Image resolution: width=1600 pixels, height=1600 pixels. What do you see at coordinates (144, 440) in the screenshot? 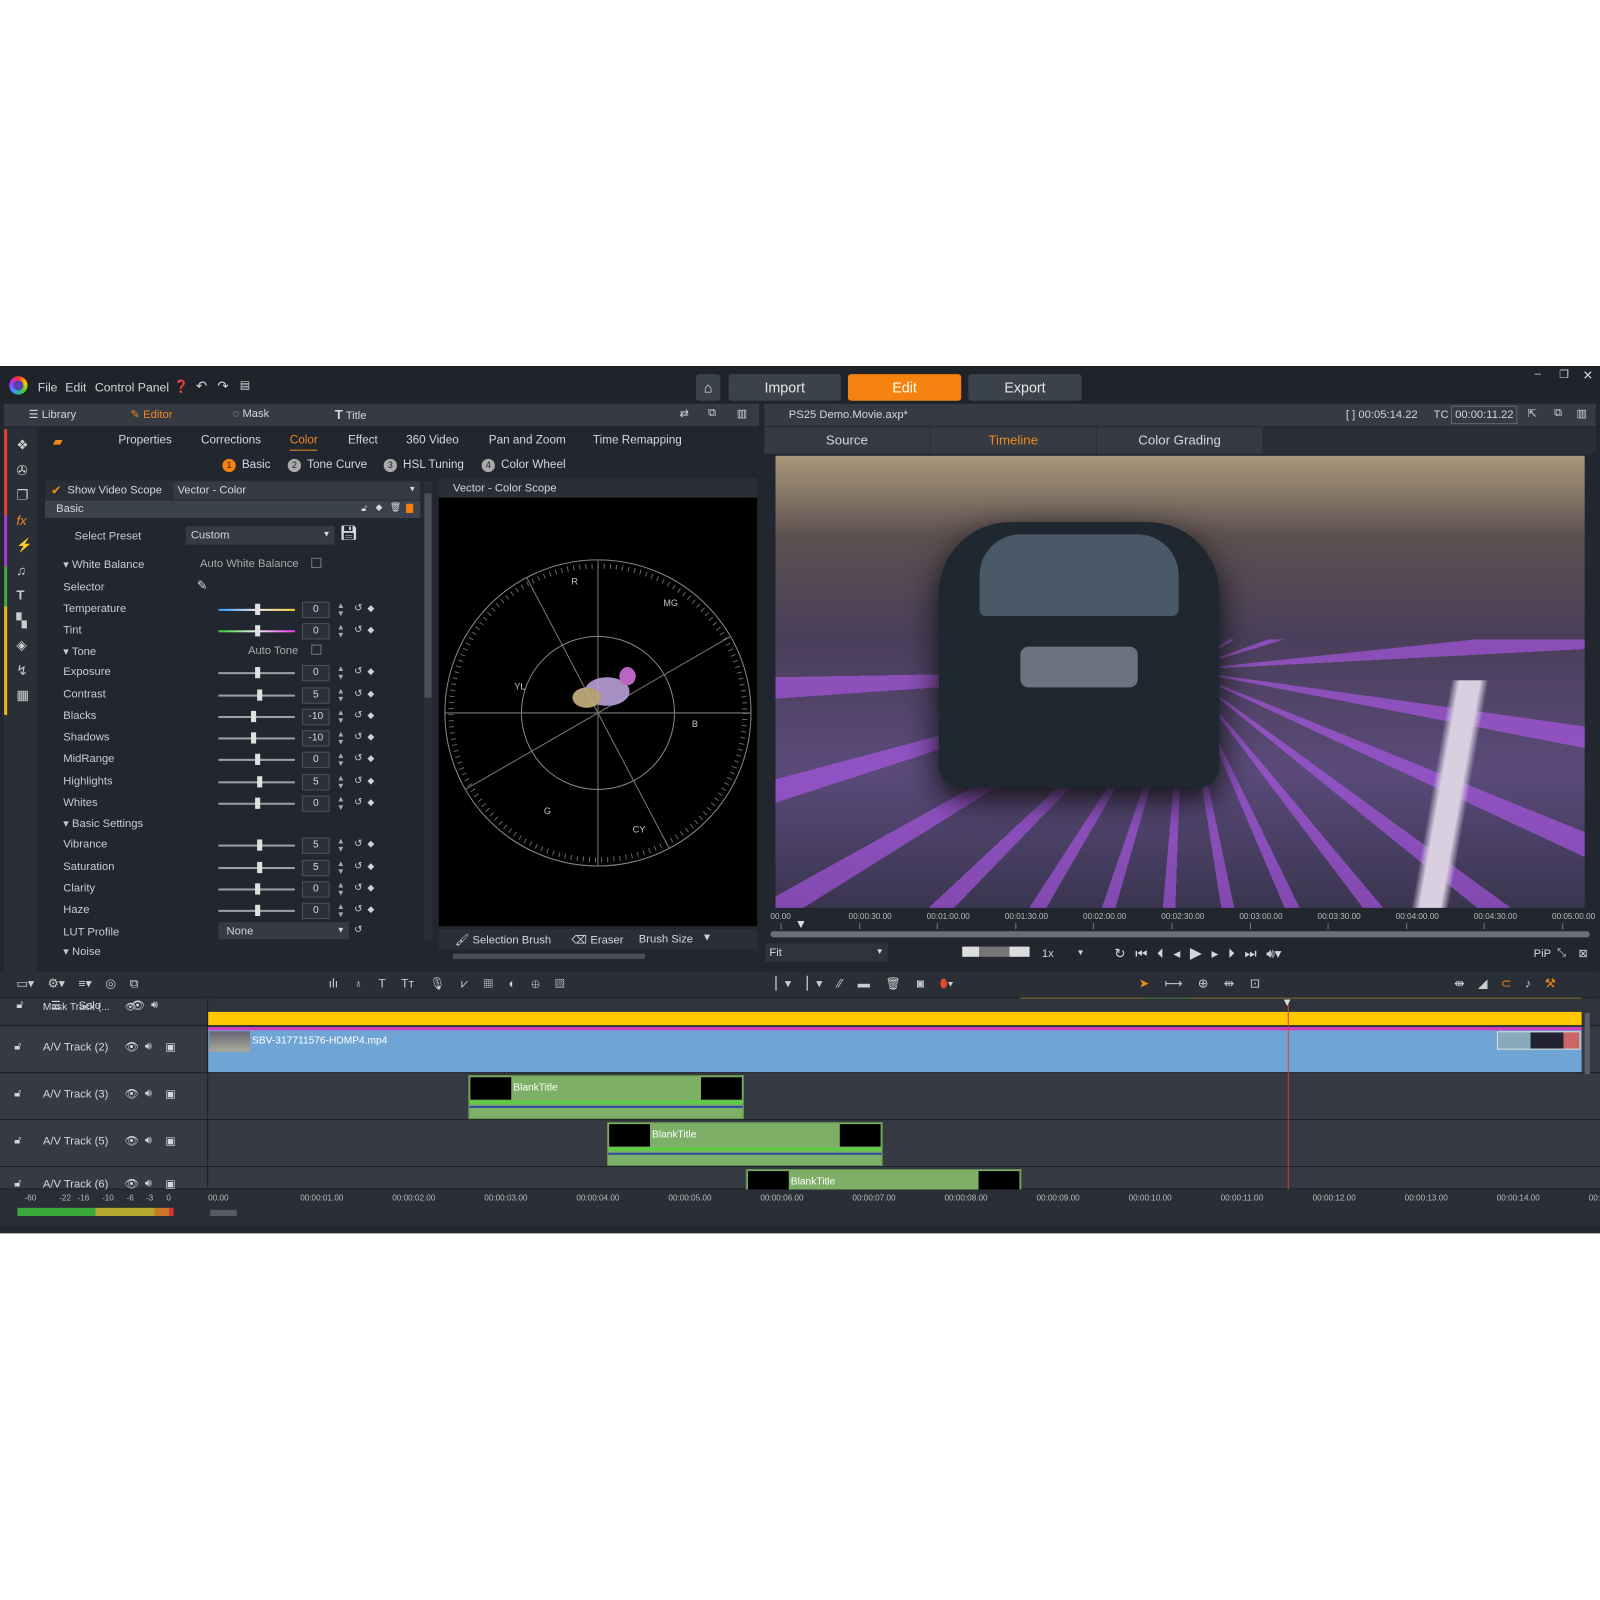
I see `tab-properties: Properties` at bounding box center [144, 440].